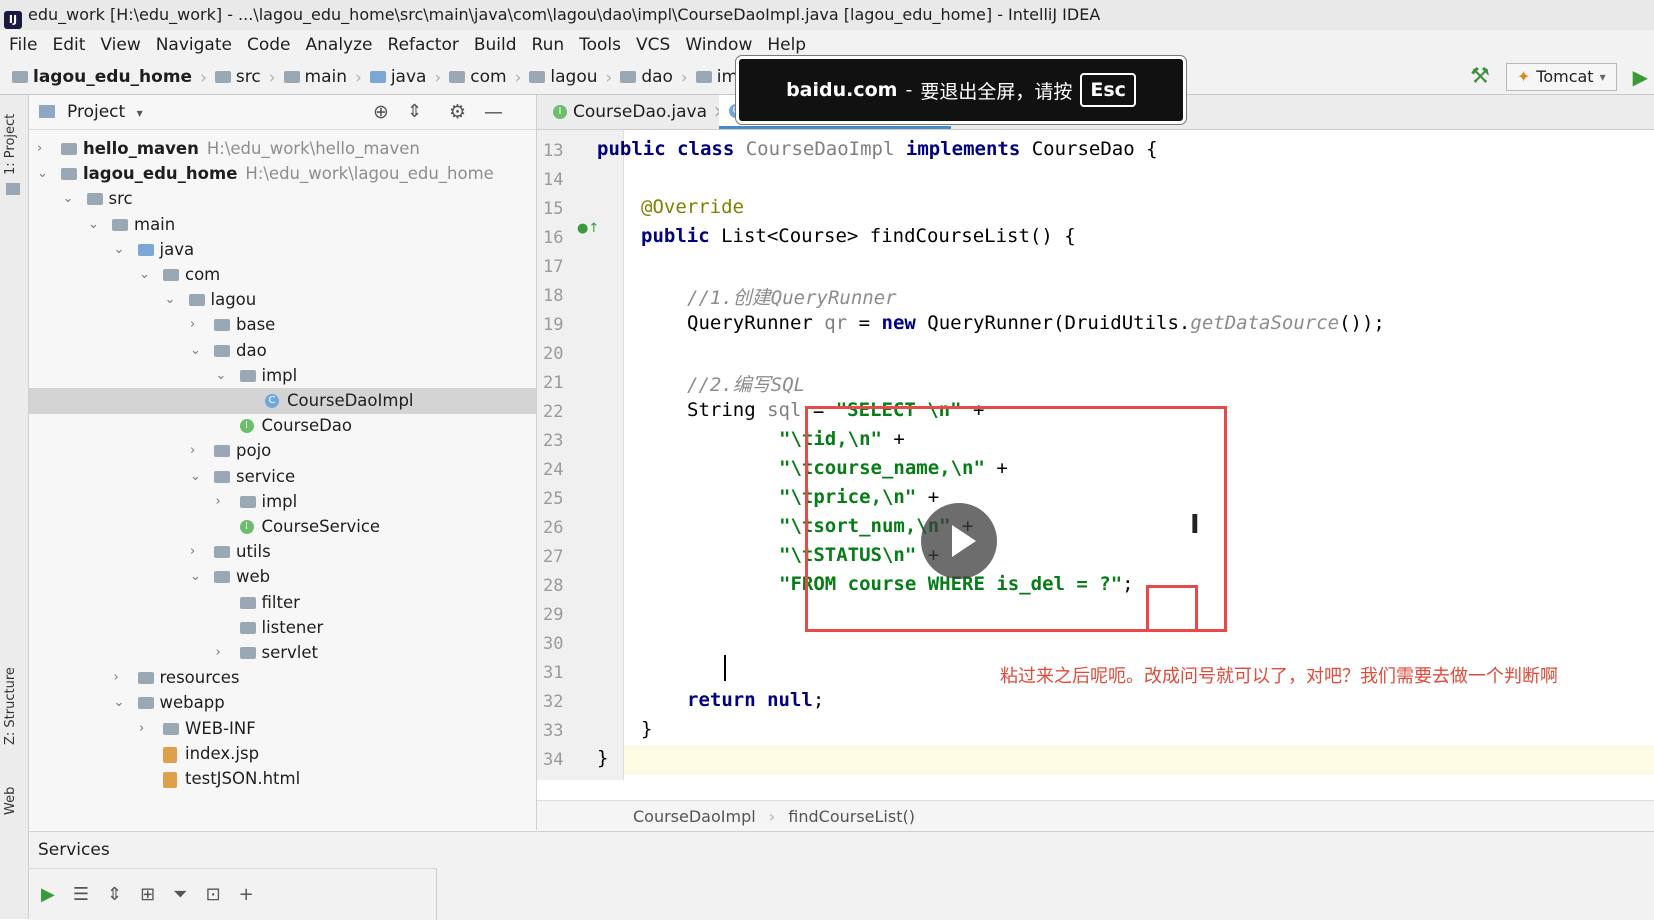 The image size is (1654, 920). I want to click on tree-item: ⌄ com, so click(282, 275).